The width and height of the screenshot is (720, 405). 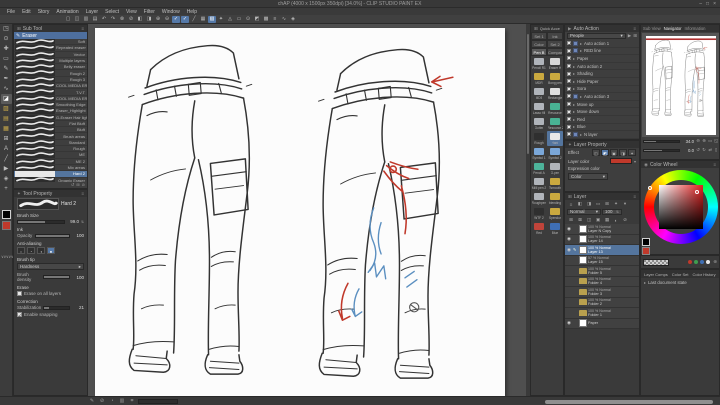 What do you see at coordinates (602, 271) in the screenshot?
I see `layer-row: ◉ ✎ 100 % Normal Folder 5` at bounding box center [602, 271].